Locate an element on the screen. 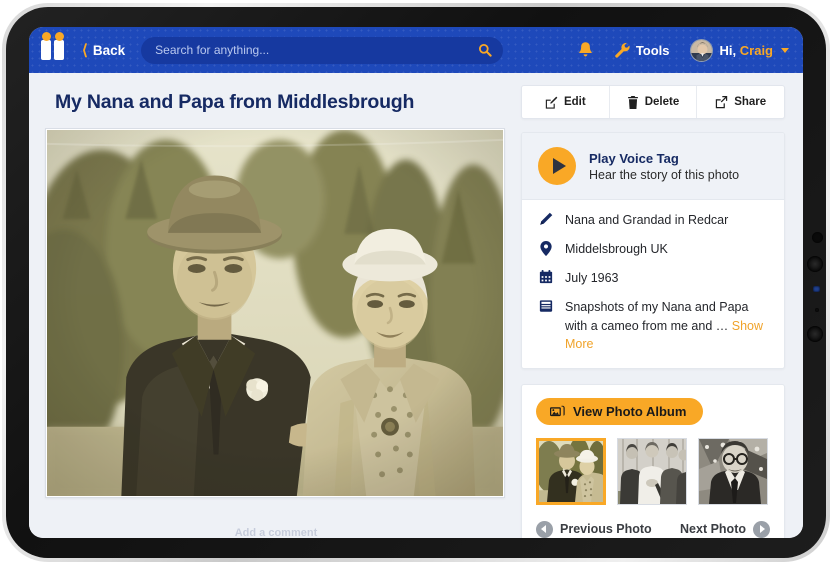 The width and height of the screenshot is (832, 565). book-icon is located at coordinates (546, 305).